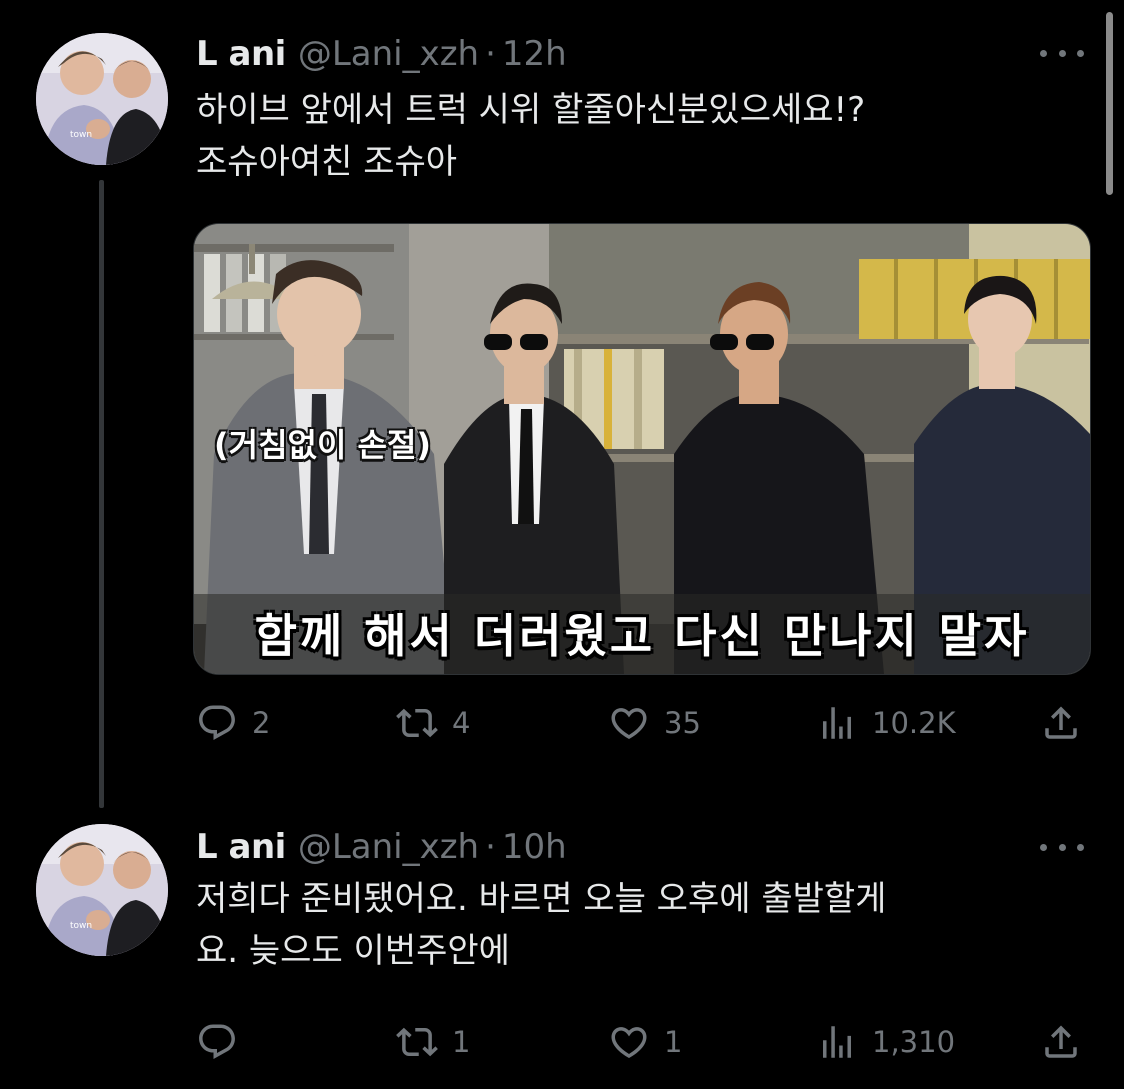 Image resolution: width=1124 pixels, height=1089 pixels. I want to click on reply-button, so click(224, 1042).